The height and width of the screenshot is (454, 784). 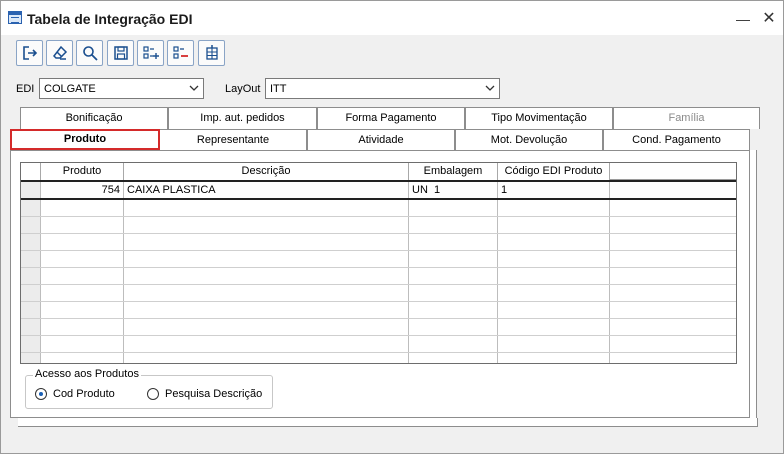 What do you see at coordinates (676, 140) in the screenshot?
I see `tab-cond-pagamento: Cond. Pagamento` at bounding box center [676, 140].